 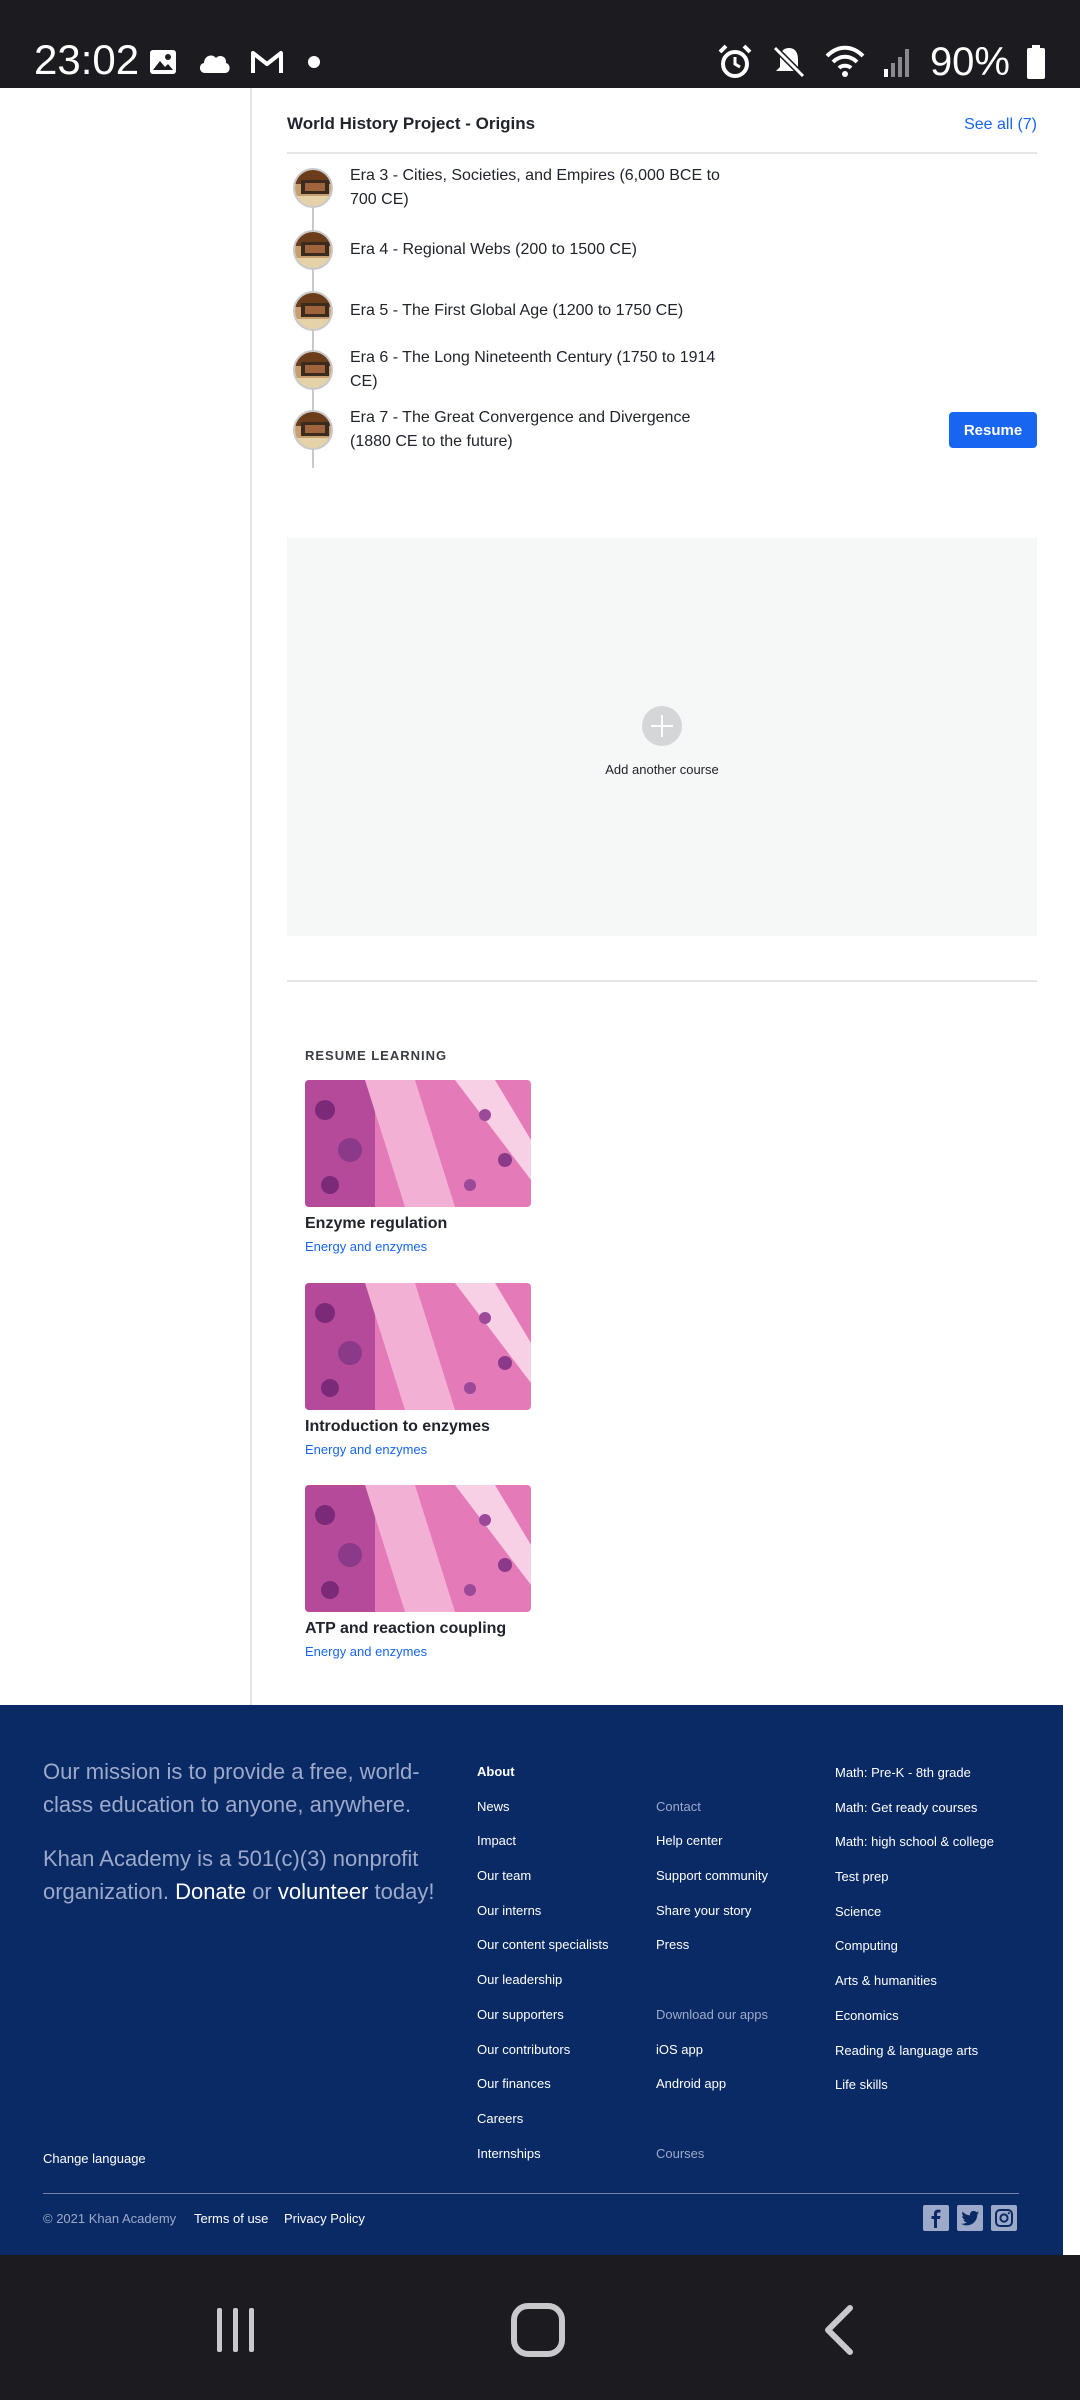 What do you see at coordinates (1000, 125) in the screenshot?
I see `see-all-link: See all (7)` at bounding box center [1000, 125].